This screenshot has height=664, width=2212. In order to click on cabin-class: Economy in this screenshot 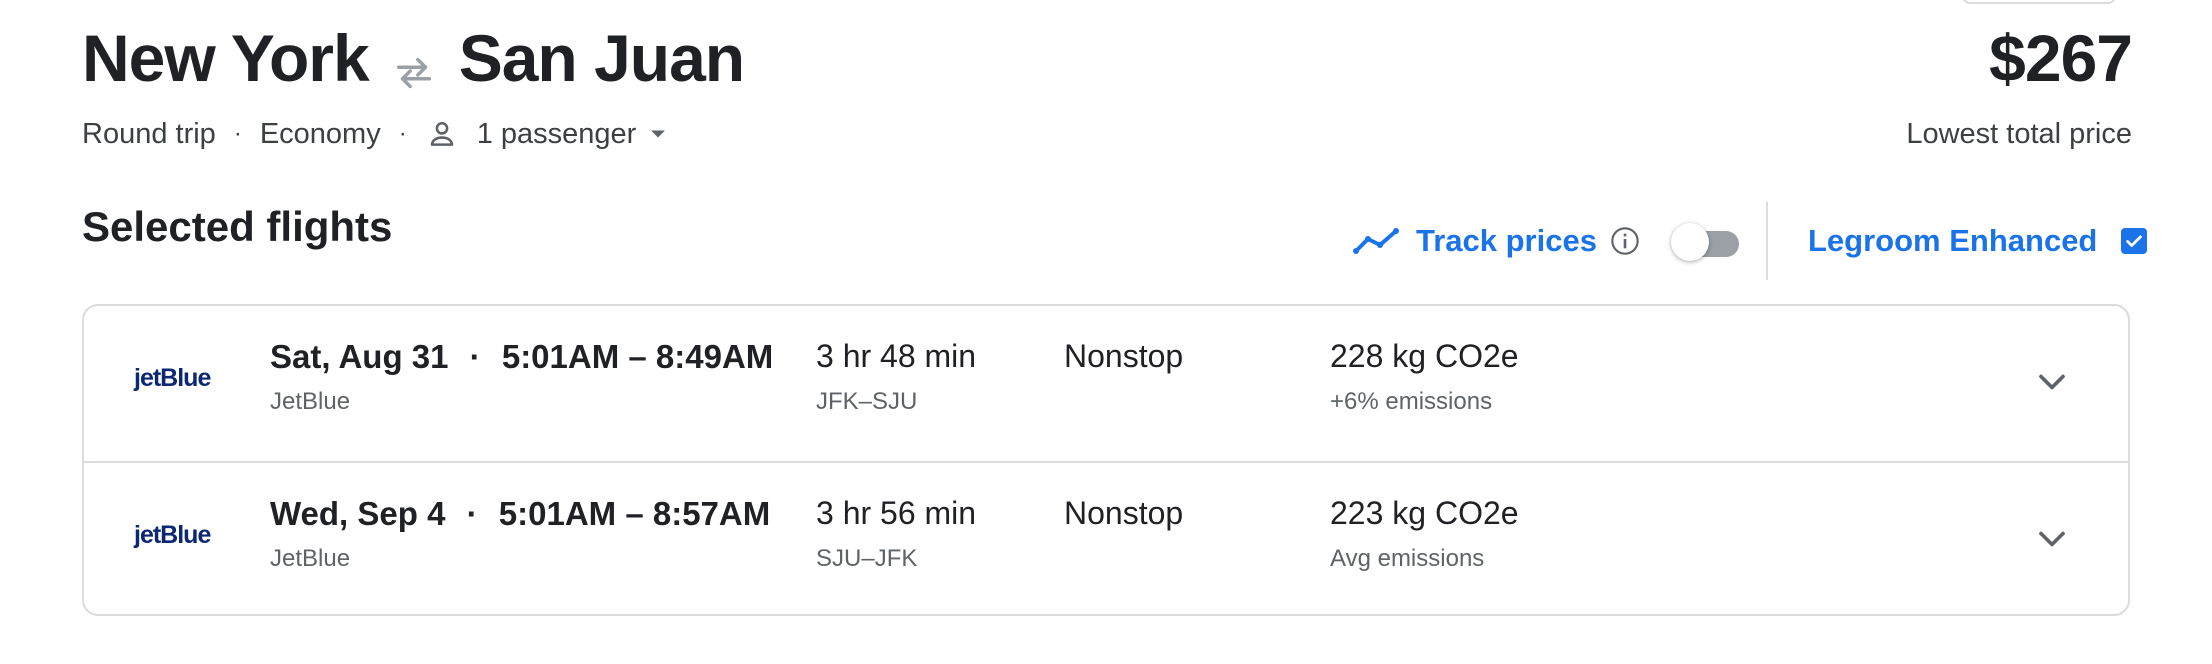, I will do `click(320, 133)`.